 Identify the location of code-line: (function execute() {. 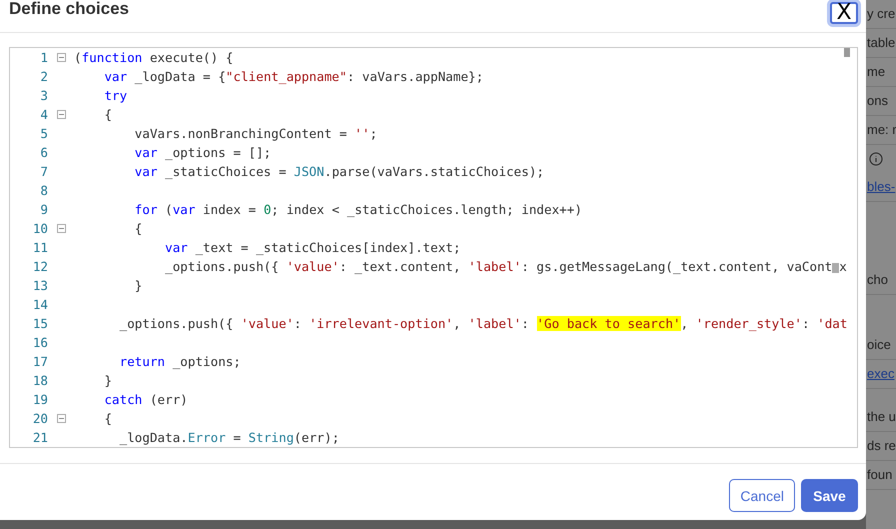
(154, 57).